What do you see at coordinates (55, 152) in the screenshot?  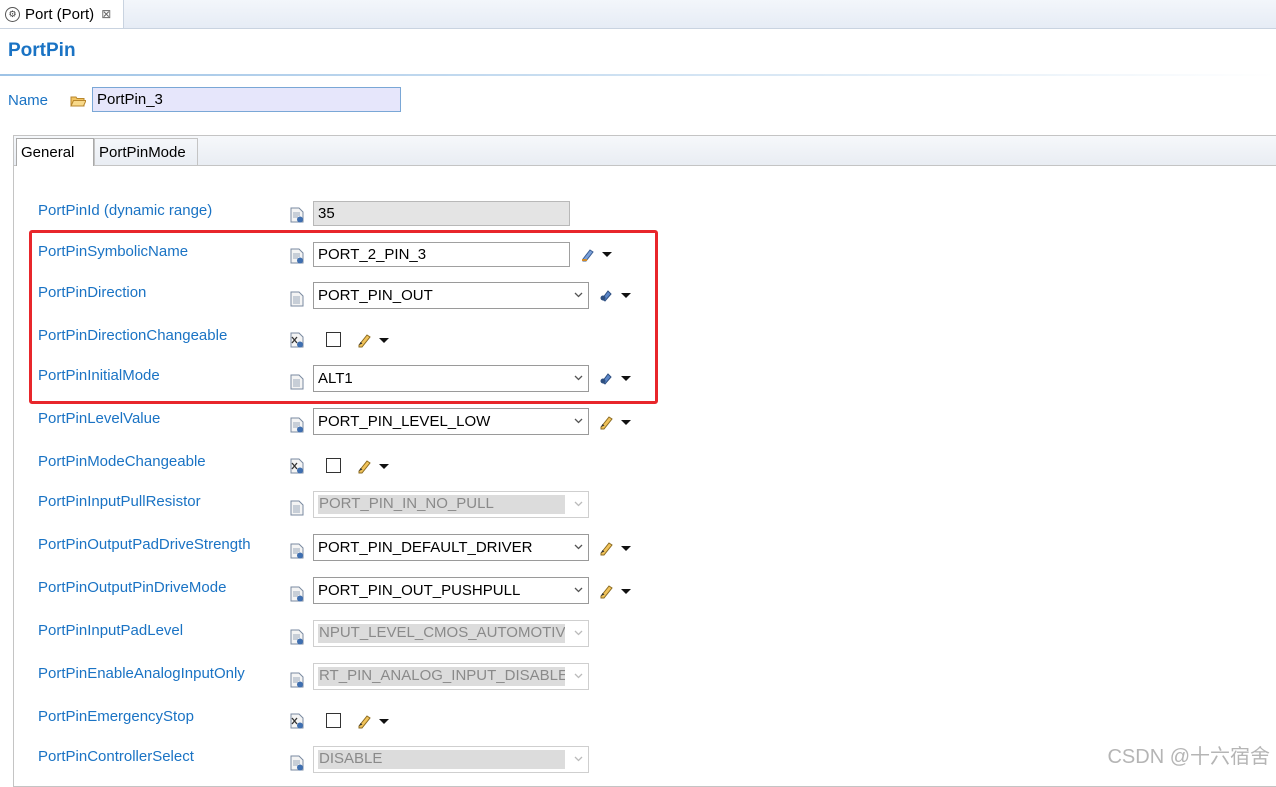 I see `tab-general: General` at bounding box center [55, 152].